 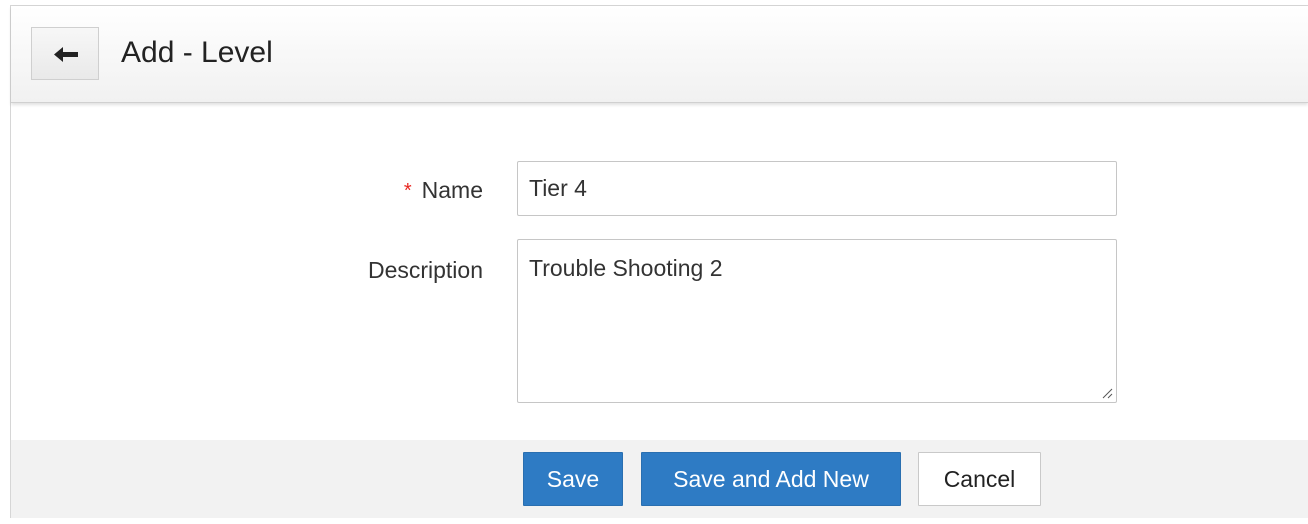 I want to click on resize-handle-icon, so click(x=1107, y=393).